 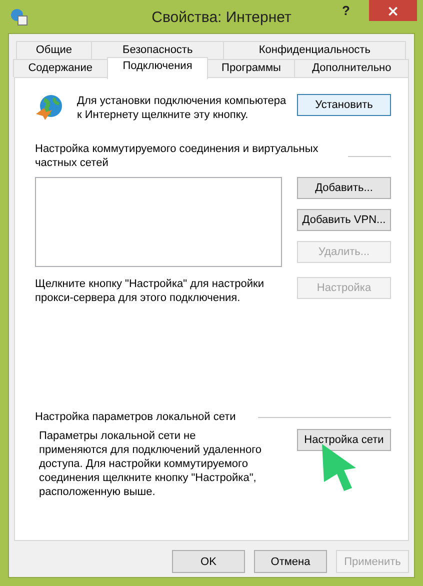 I want to click on tab: Дополнительно, so click(x=351, y=68).